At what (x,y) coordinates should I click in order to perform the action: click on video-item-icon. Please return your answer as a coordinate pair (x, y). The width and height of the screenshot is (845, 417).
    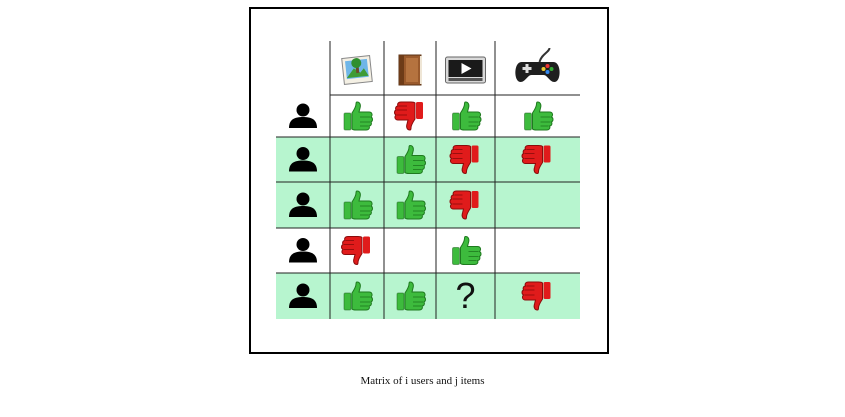
    Looking at the image, I should click on (465, 70).